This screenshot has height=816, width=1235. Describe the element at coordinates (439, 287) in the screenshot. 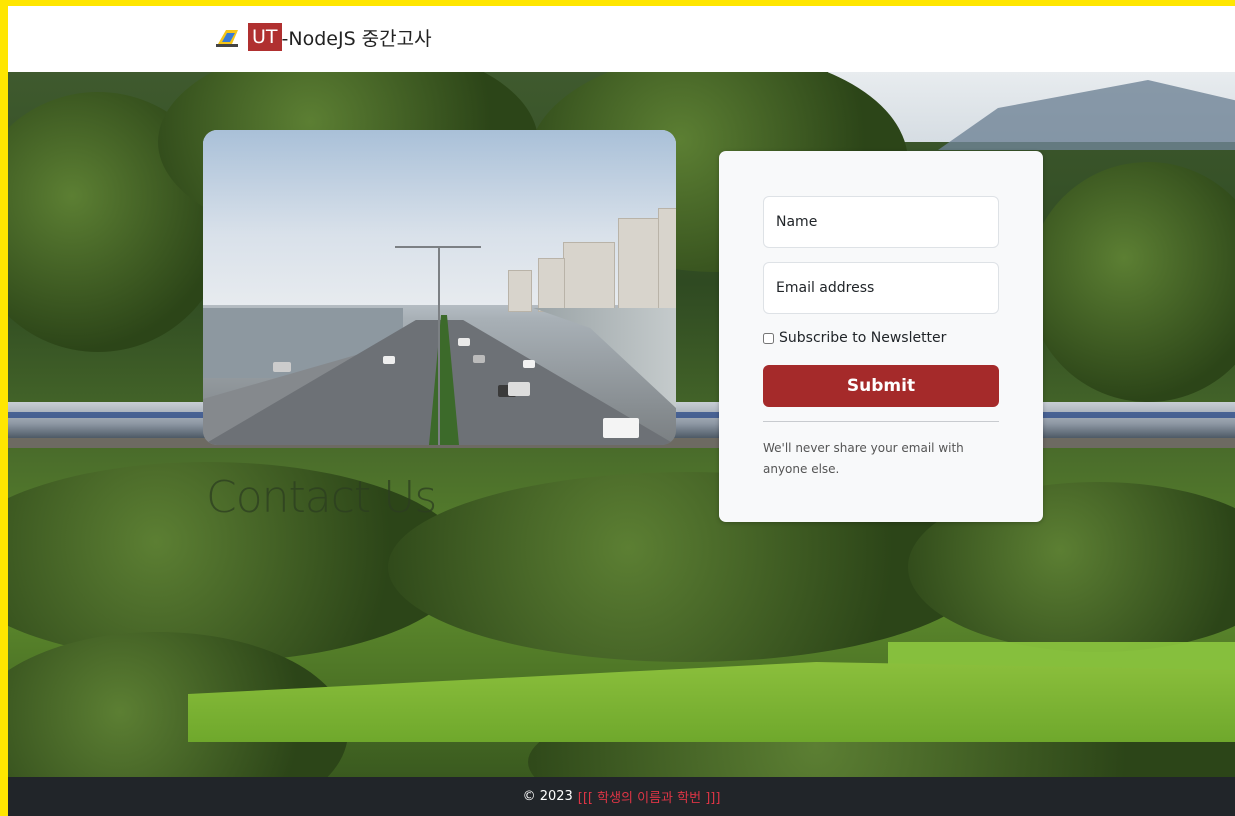

I see `highway-photo` at that location.